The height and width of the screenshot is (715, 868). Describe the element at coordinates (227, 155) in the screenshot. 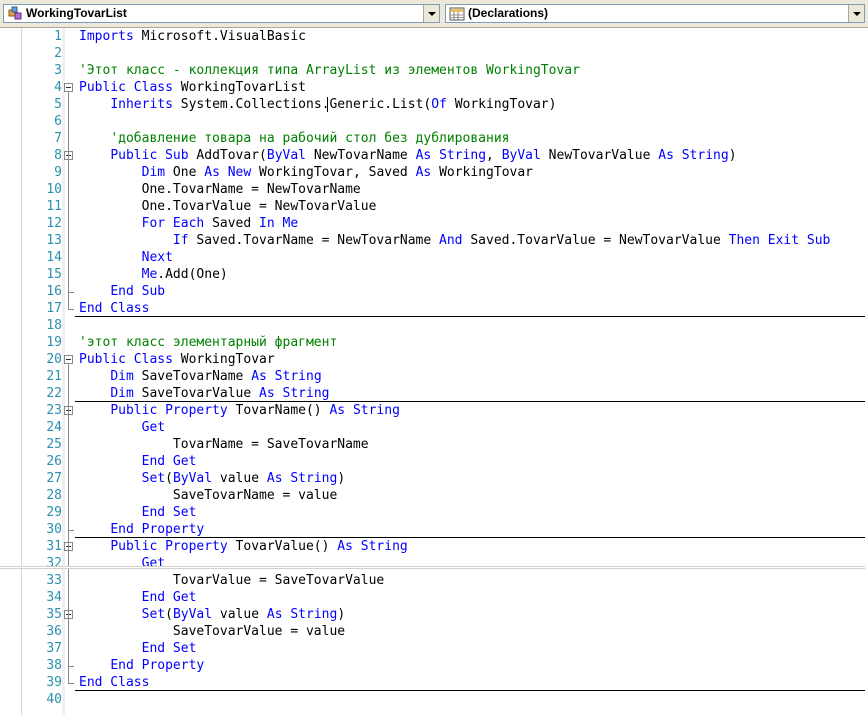

I see `code-token: AddTovar(` at that location.